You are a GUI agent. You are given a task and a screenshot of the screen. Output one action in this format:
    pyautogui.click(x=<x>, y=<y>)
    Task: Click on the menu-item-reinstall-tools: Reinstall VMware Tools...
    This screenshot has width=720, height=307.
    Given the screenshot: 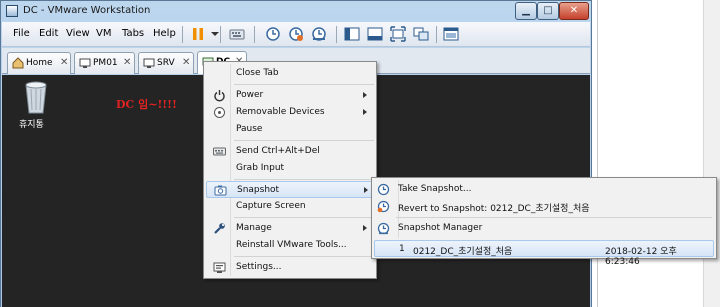 What is the action you would take?
    pyautogui.click(x=290, y=245)
    